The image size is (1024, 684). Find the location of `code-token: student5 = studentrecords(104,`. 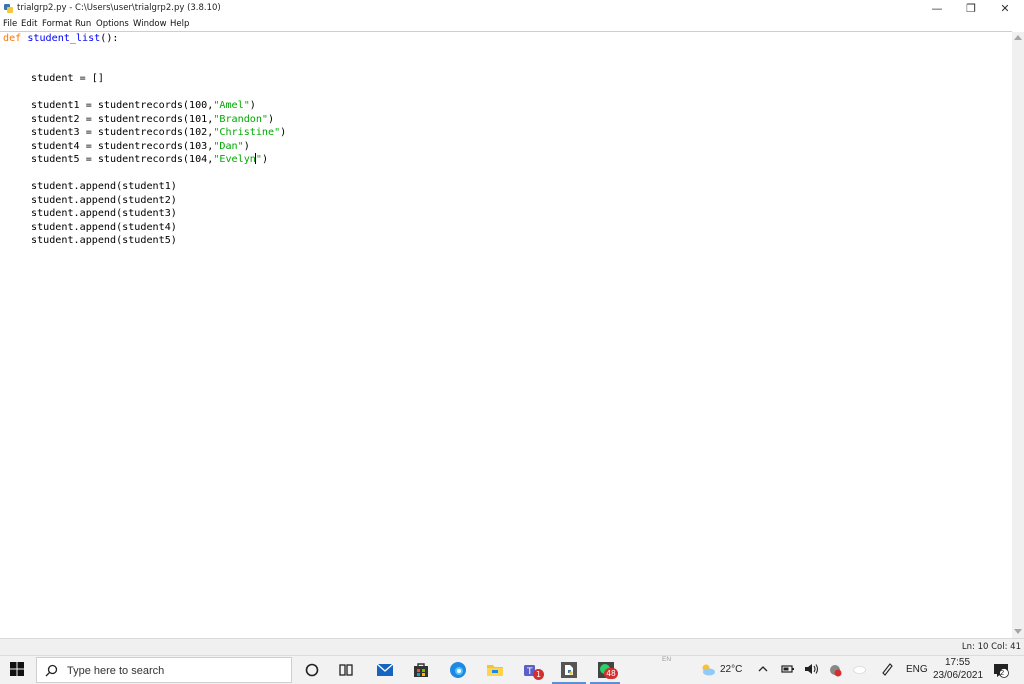

code-token: student5 = studentrecords(104, is located at coordinates (122, 159).